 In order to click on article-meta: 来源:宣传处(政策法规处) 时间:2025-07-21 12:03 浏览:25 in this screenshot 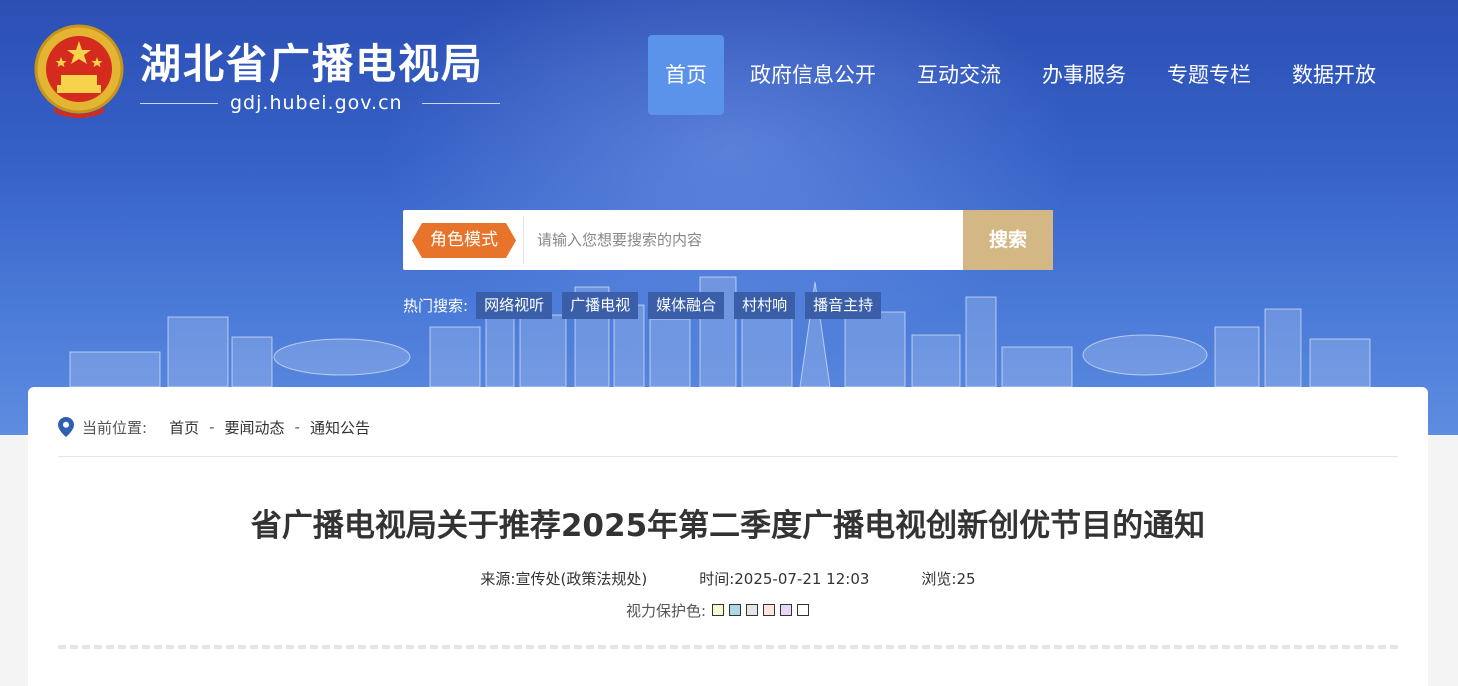, I will do `click(728, 578)`.